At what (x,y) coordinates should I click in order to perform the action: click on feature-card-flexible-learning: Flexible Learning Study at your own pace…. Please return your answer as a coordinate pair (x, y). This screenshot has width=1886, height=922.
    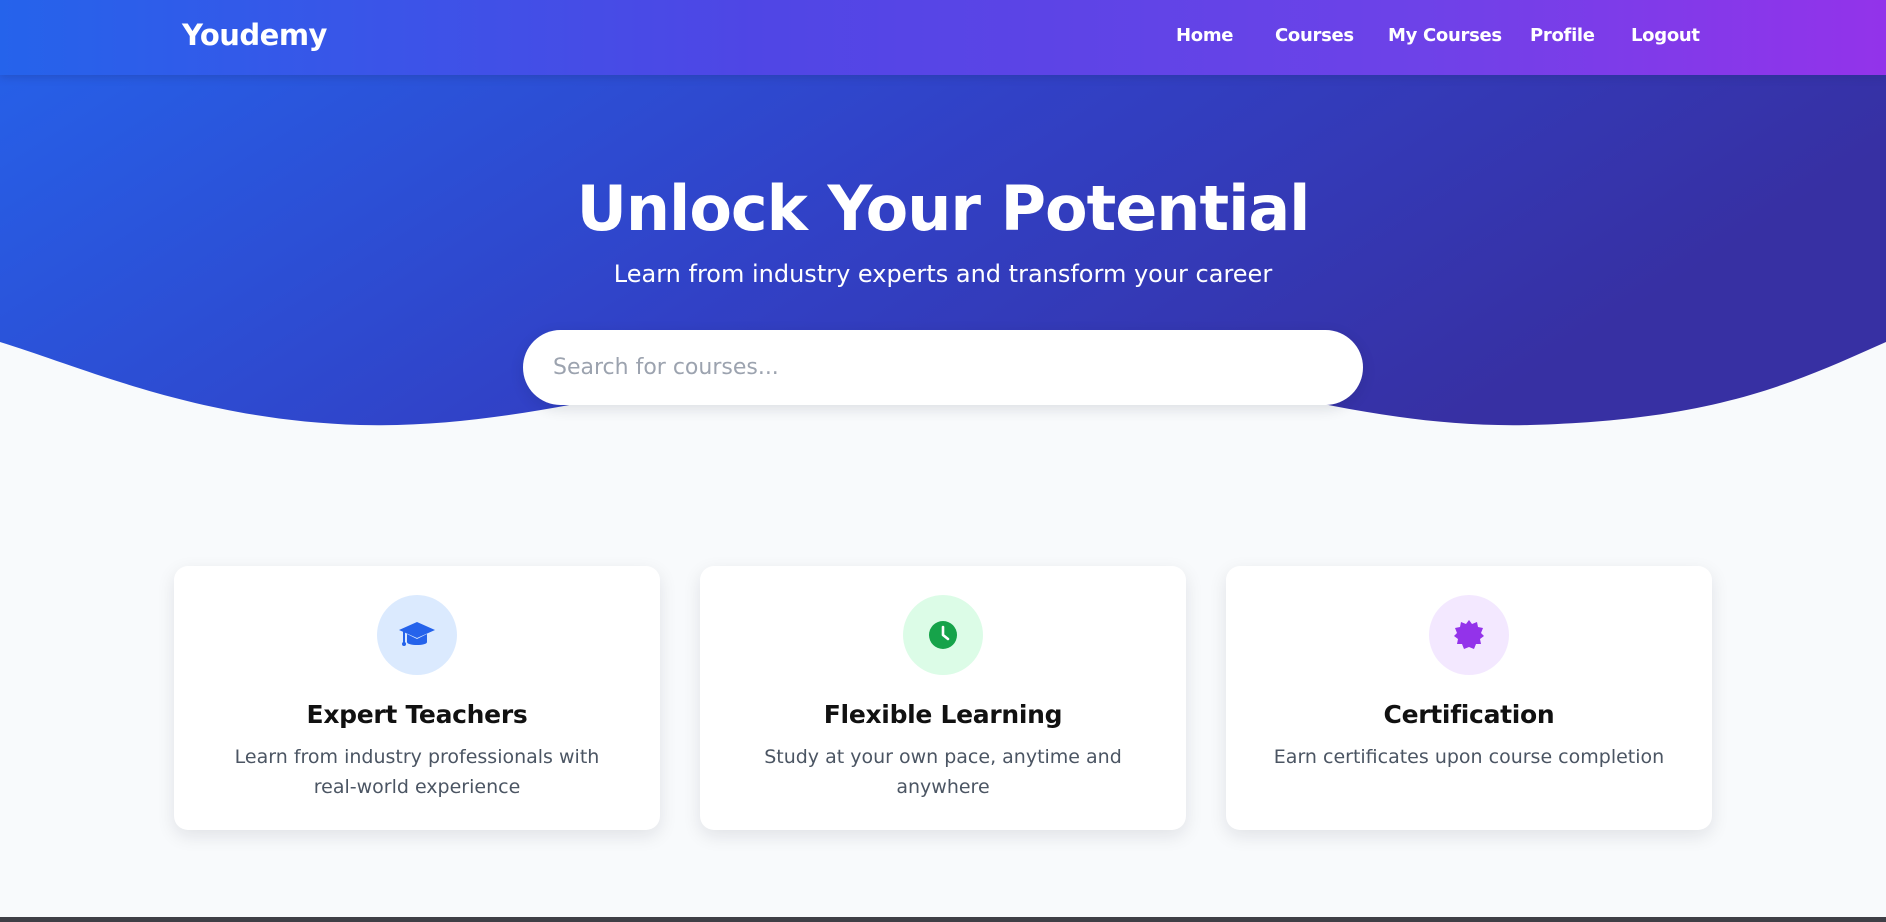
    Looking at the image, I should click on (943, 698).